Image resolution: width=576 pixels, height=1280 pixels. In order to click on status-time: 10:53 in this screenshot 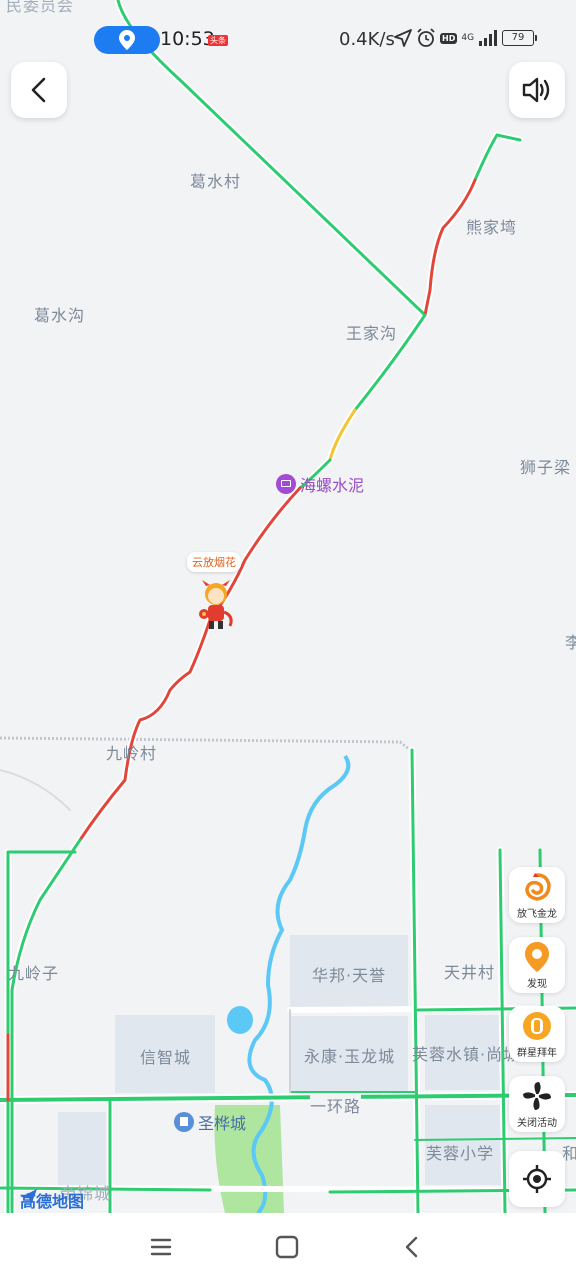, I will do `click(187, 39)`.